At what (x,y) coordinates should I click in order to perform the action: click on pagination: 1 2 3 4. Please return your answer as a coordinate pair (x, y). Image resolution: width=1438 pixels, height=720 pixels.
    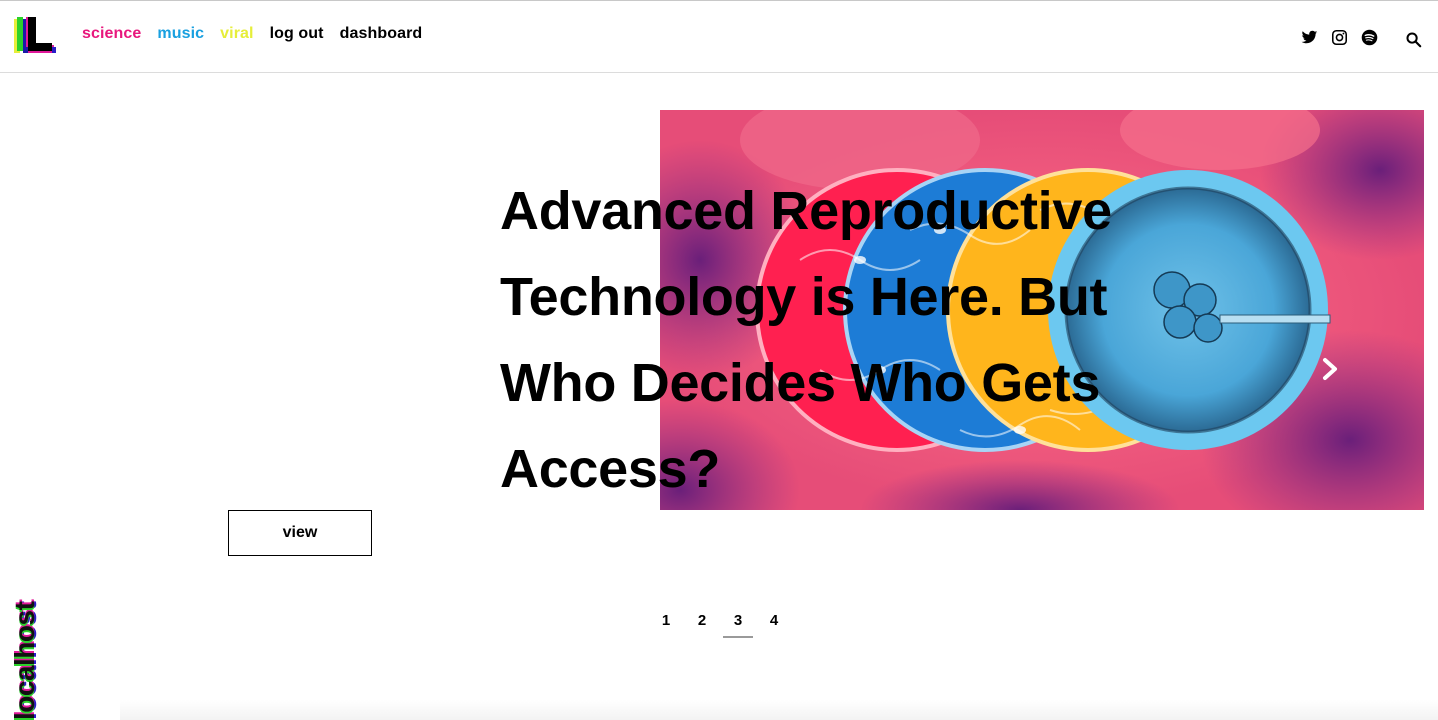
    Looking at the image, I should click on (720, 624).